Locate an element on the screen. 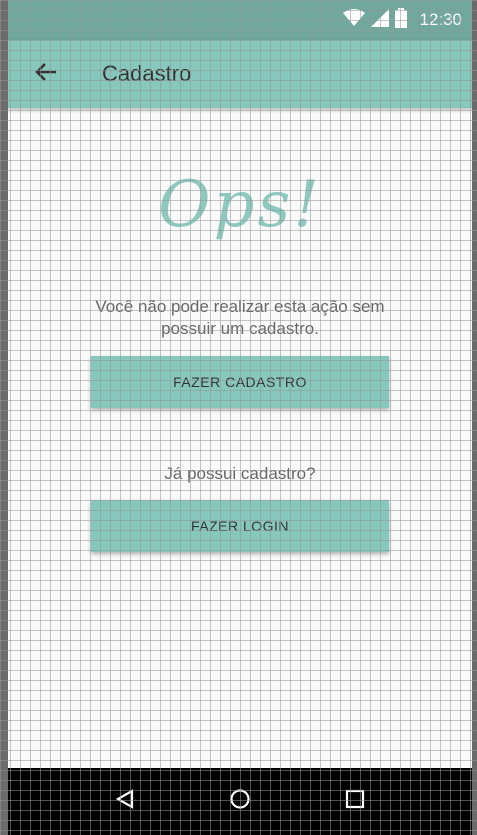 Image resolution: width=477 pixels, height=835 pixels. ops-headline: Ops! is located at coordinates (240, 205).